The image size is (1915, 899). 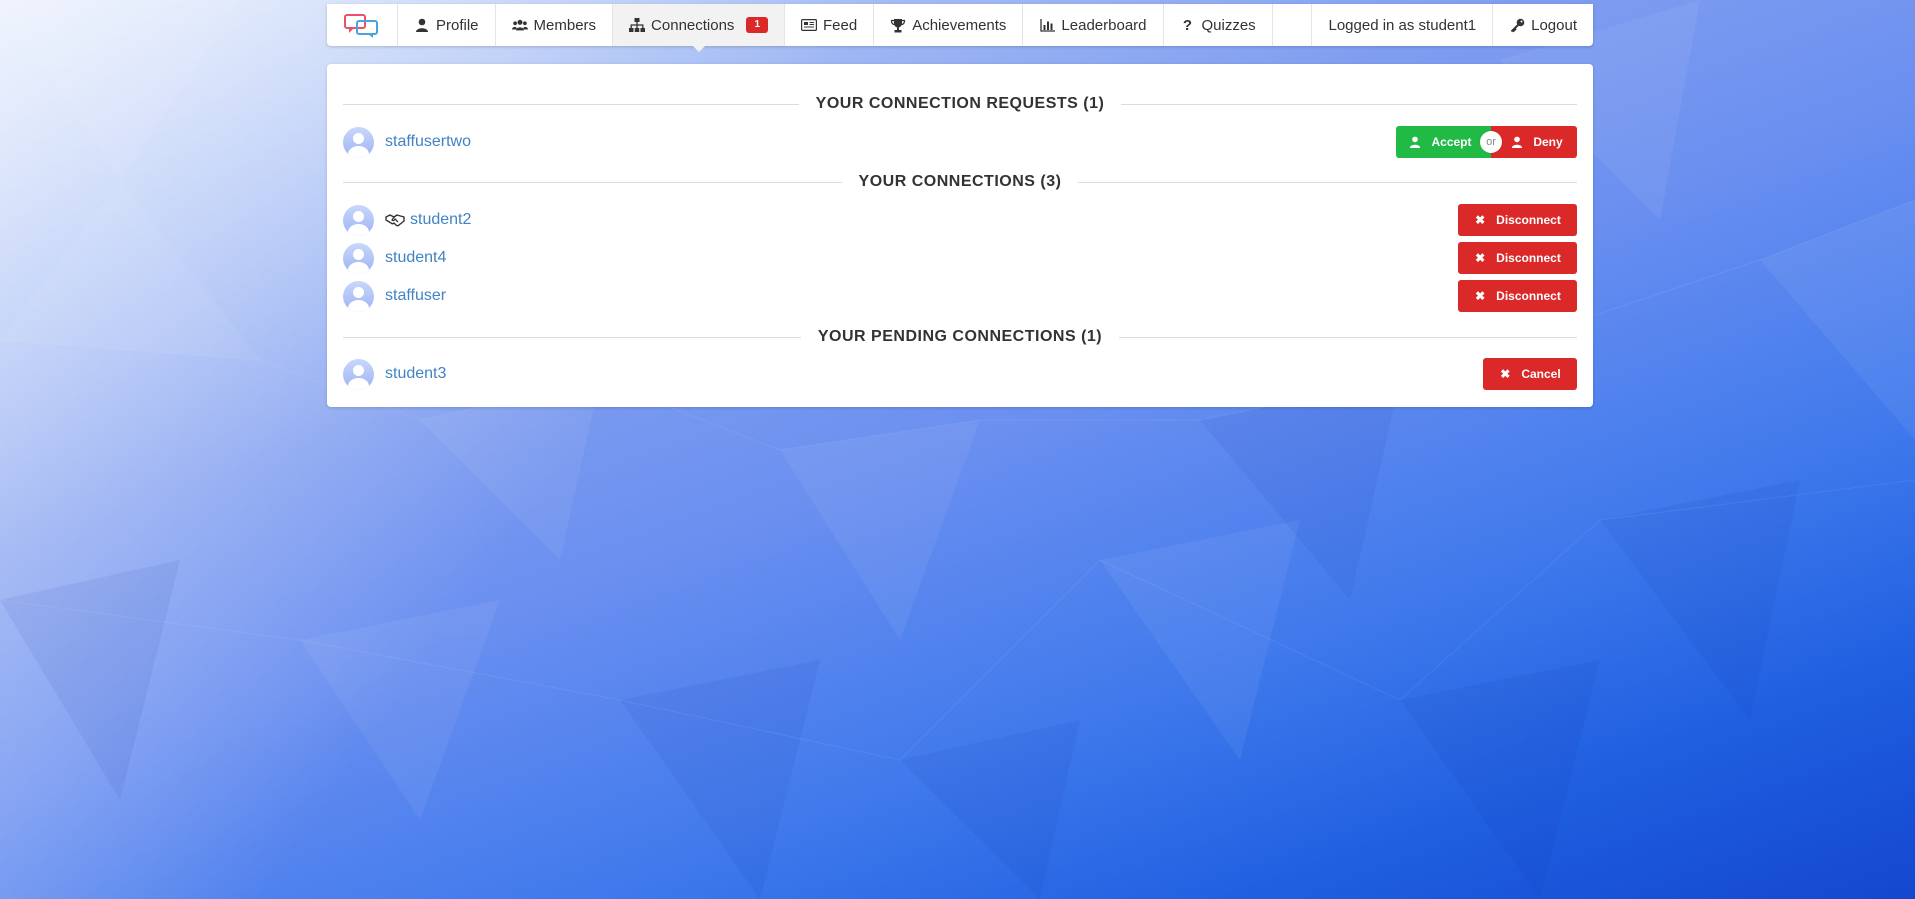 I want to click on nav-feed-label: Feed, so click(x=840, y=25).